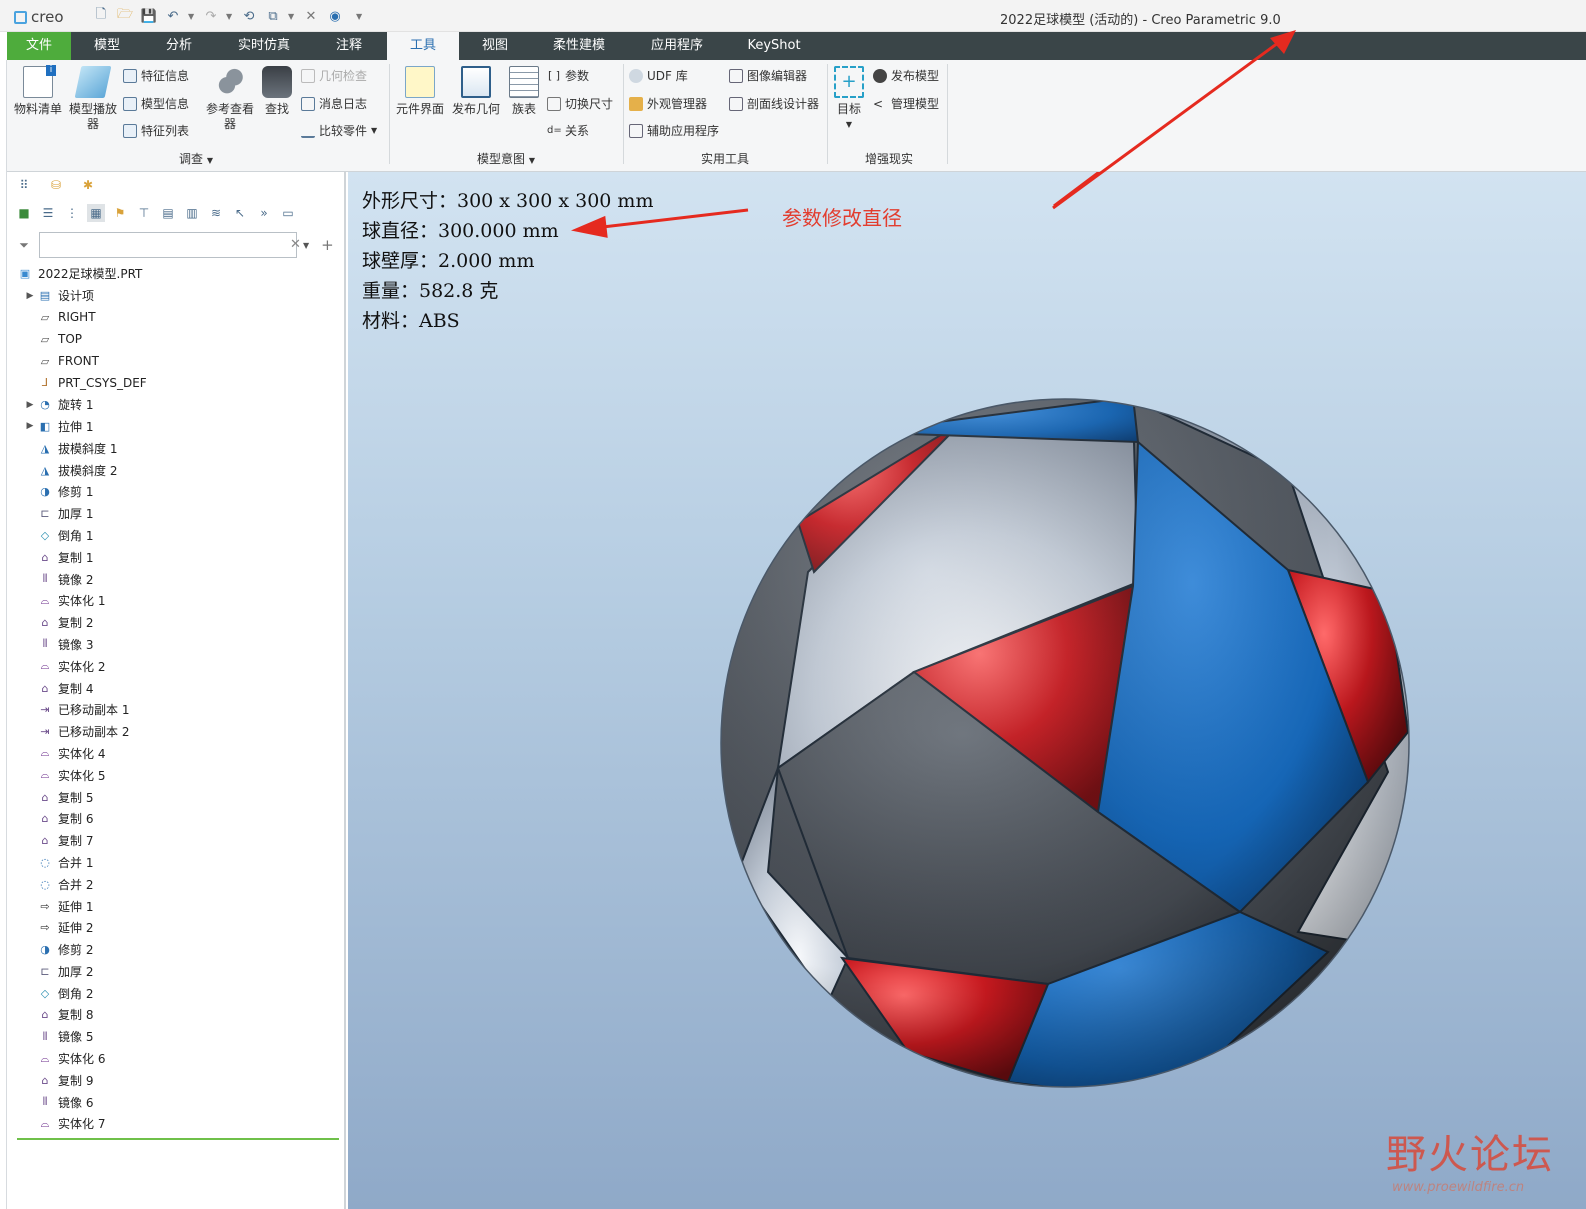 This screenshot has height=1209, width=1586. I want to click on tree-item: ◌ 合并 1, so click(179, 863).